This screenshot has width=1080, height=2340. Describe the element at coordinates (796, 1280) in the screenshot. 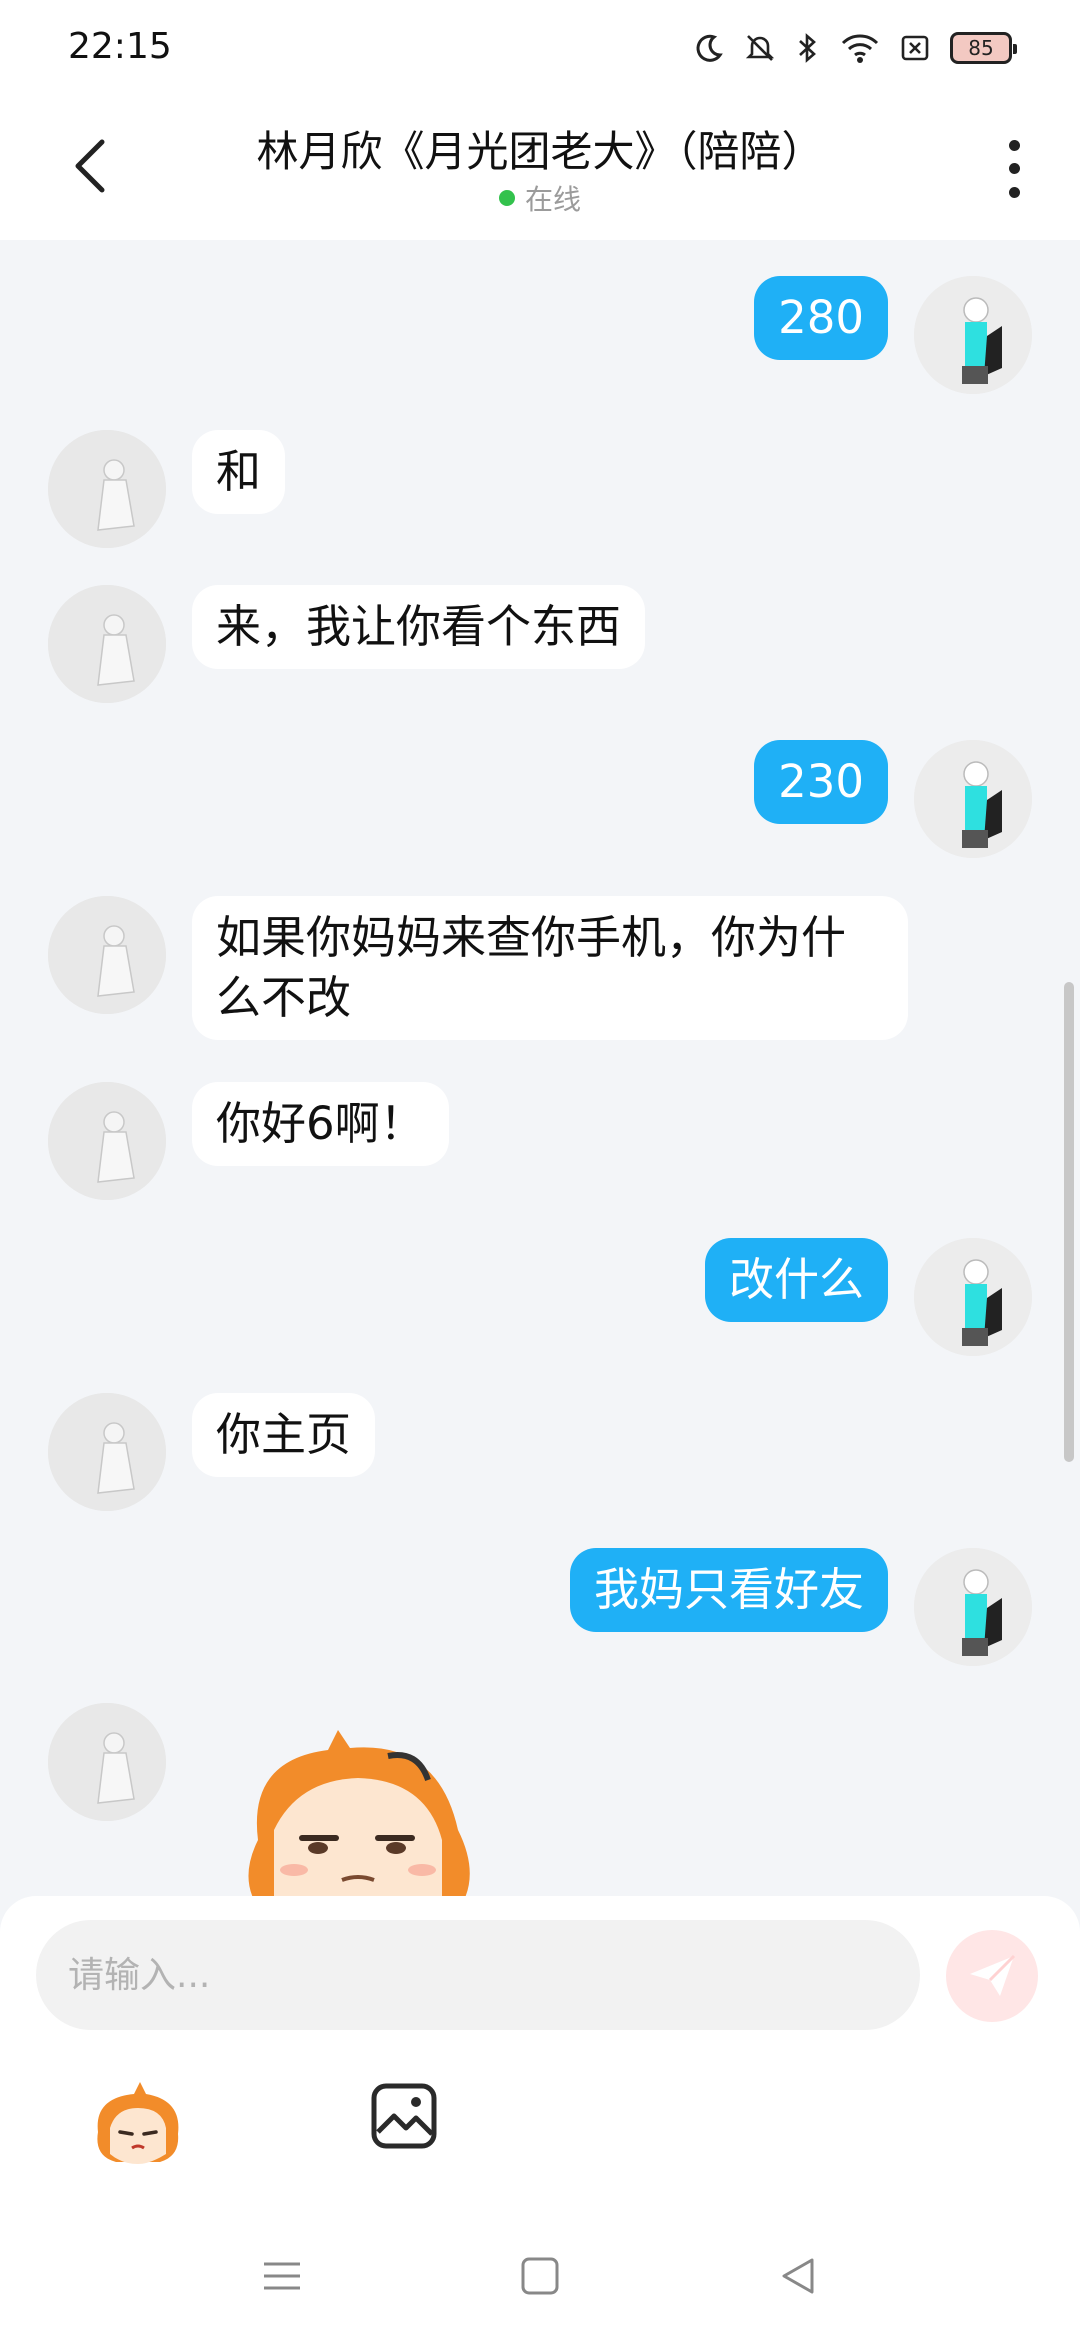

I see `outgoing-message-bubble: 改什么` at that location.